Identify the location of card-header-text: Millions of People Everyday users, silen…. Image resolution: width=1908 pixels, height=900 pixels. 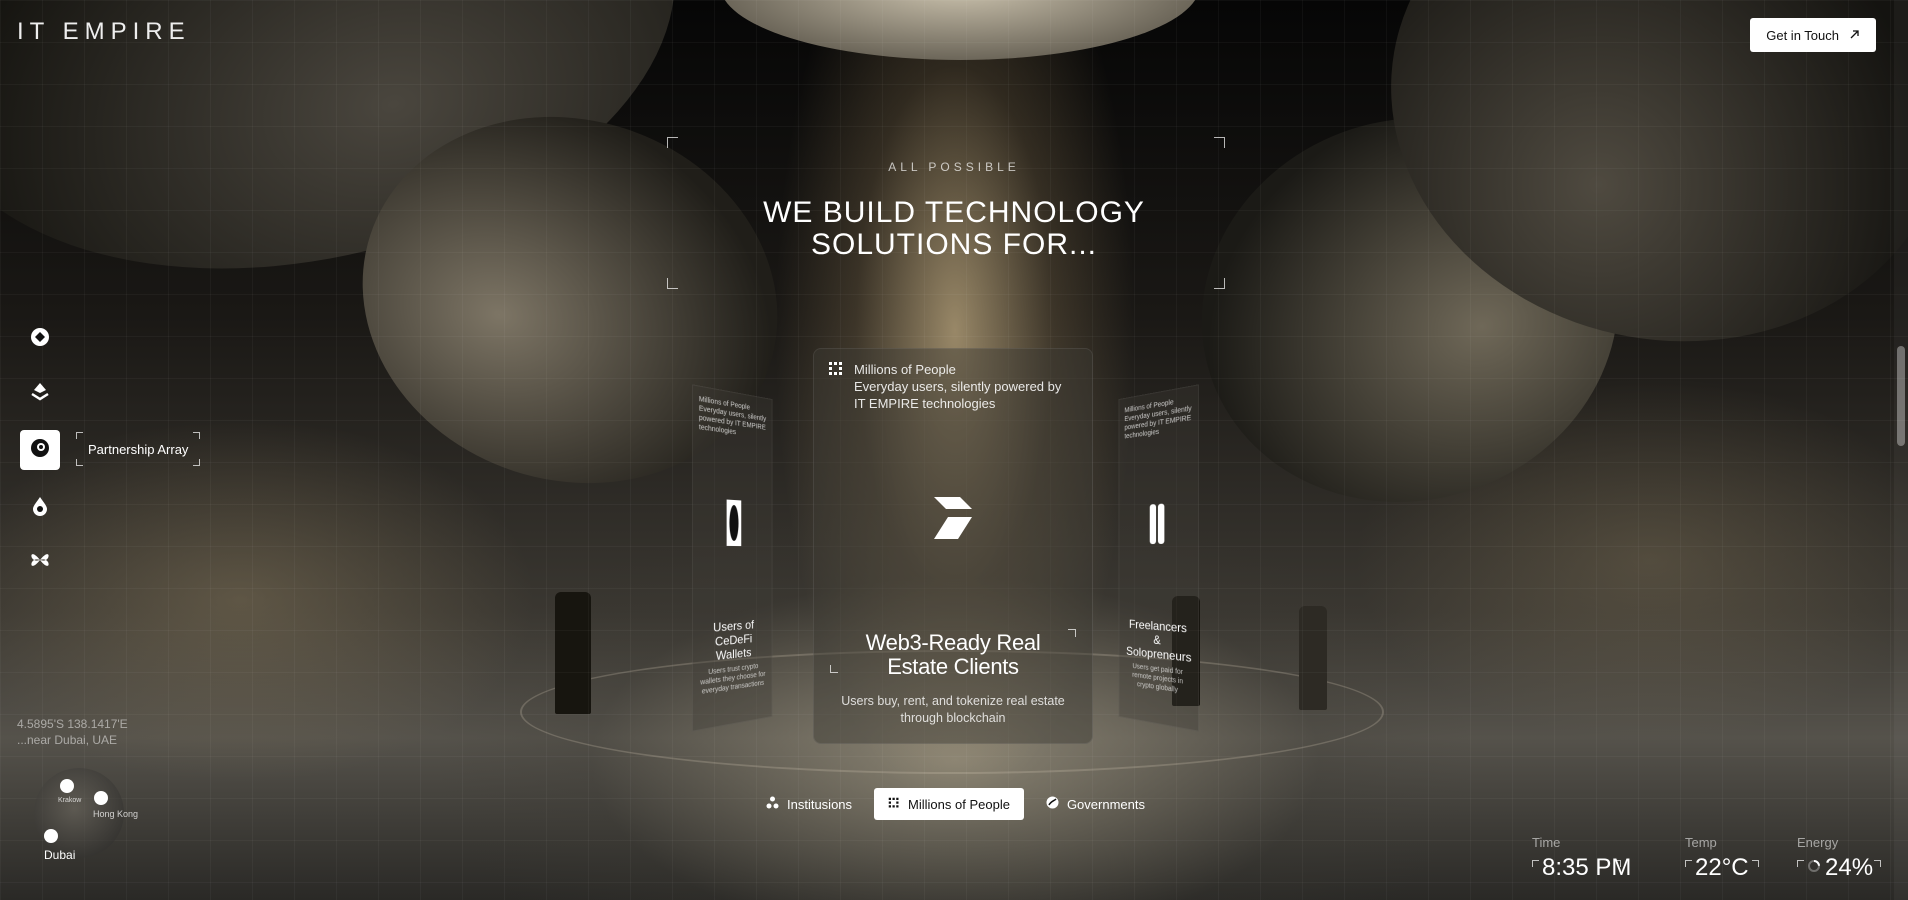
(964, 386).